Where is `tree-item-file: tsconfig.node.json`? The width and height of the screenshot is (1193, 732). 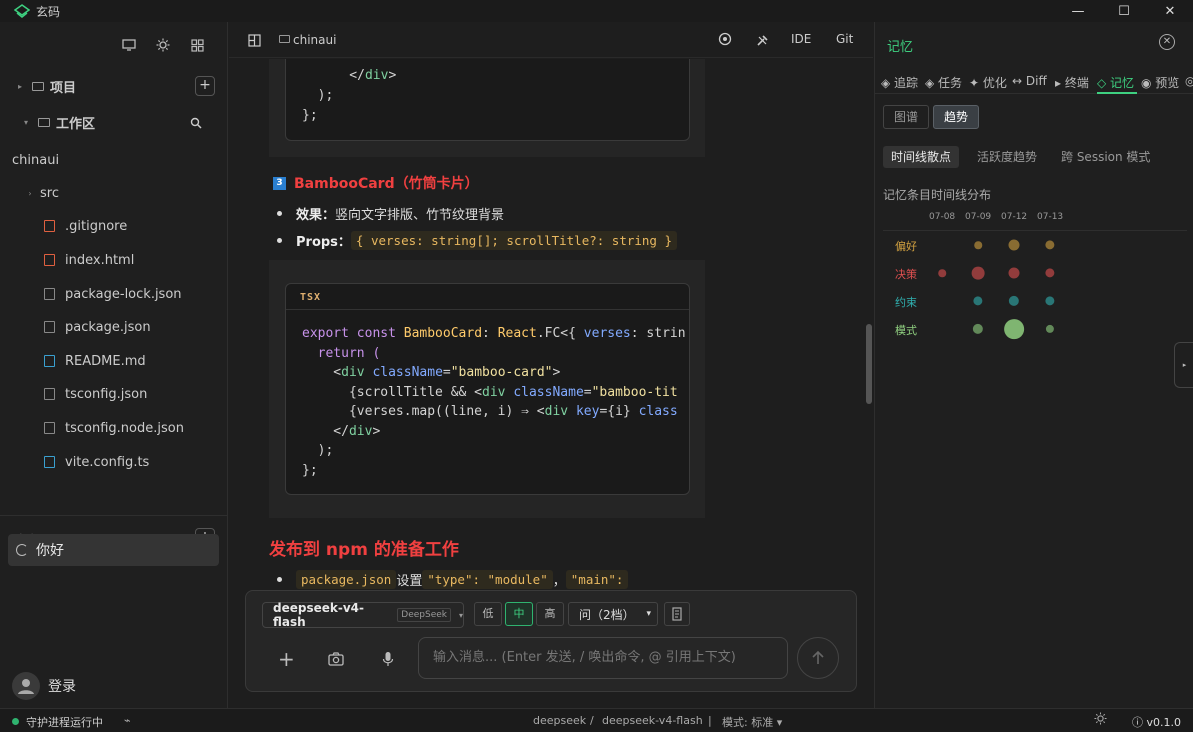 tree-item-file: tsconfig.node.json is located at coordinates (113, 428).